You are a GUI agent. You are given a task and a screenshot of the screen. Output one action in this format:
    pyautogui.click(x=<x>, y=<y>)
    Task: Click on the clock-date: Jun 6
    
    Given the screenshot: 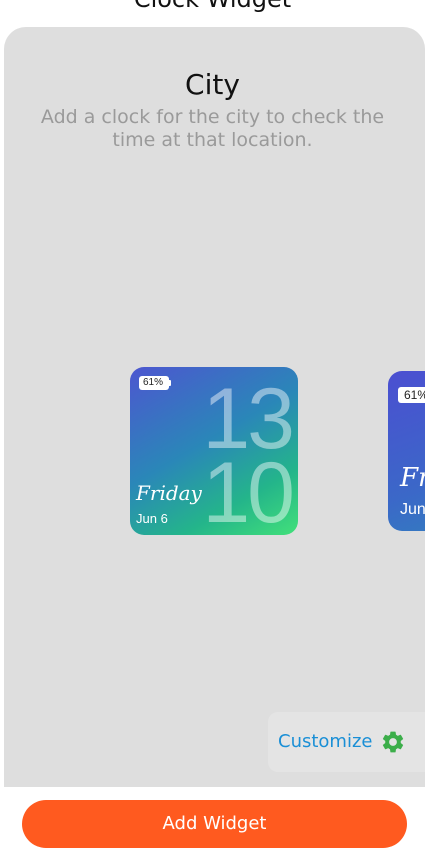 What is the action you would take?
    pyautogui.click(x=152, y=518)
    